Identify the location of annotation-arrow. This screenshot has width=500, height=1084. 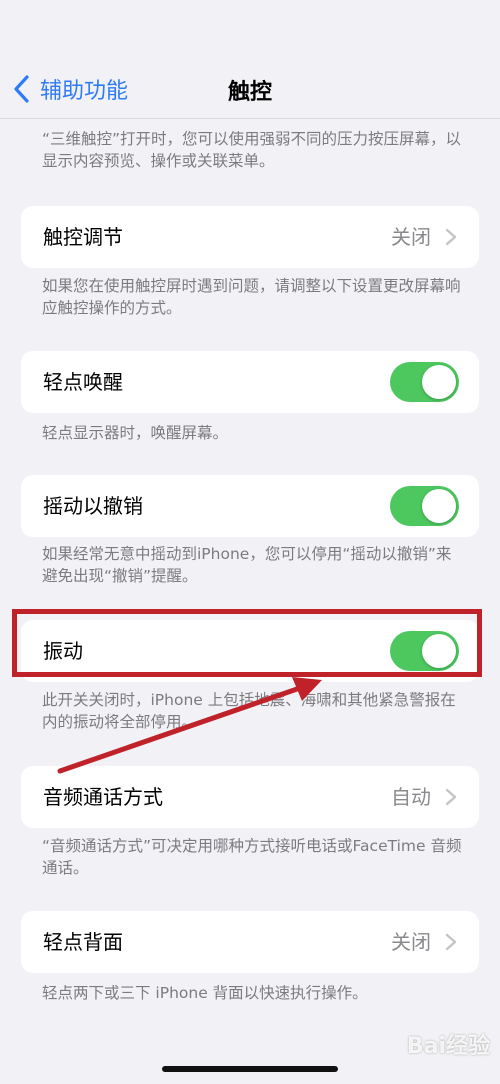
(189, 725).